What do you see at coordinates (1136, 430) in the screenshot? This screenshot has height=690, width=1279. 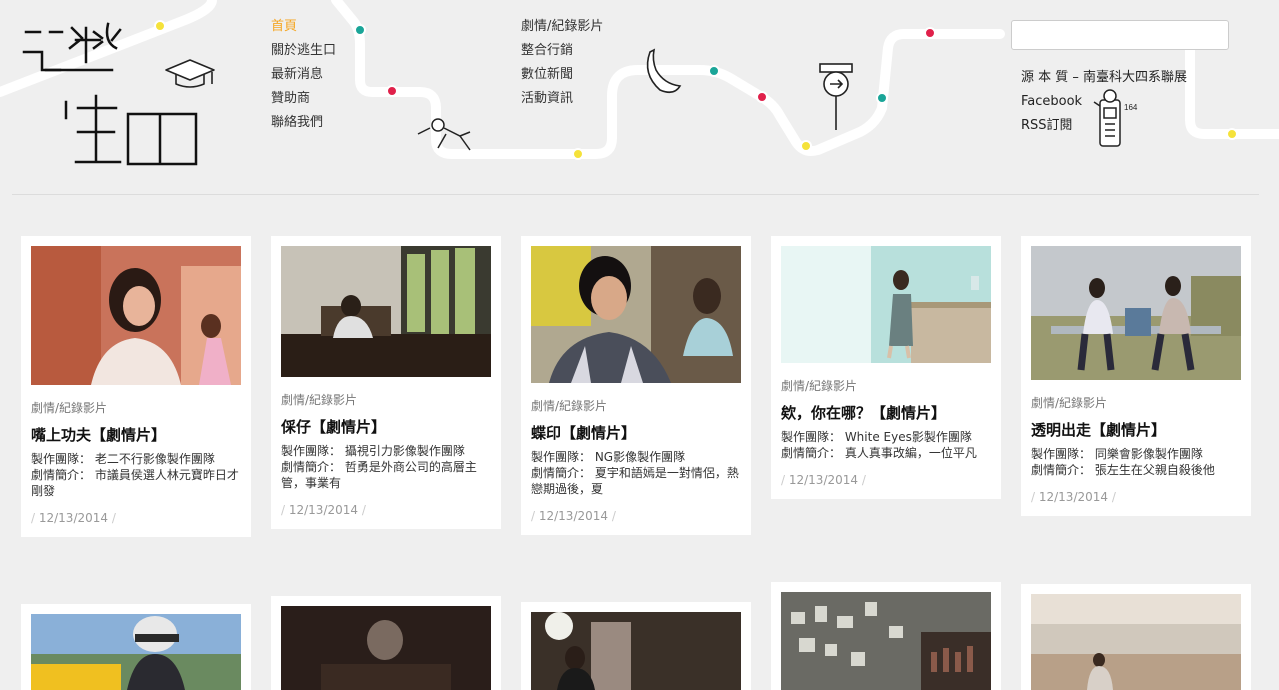 I see `post-title: 透明出走【劇情片】` at bounding box center [1136, 430].